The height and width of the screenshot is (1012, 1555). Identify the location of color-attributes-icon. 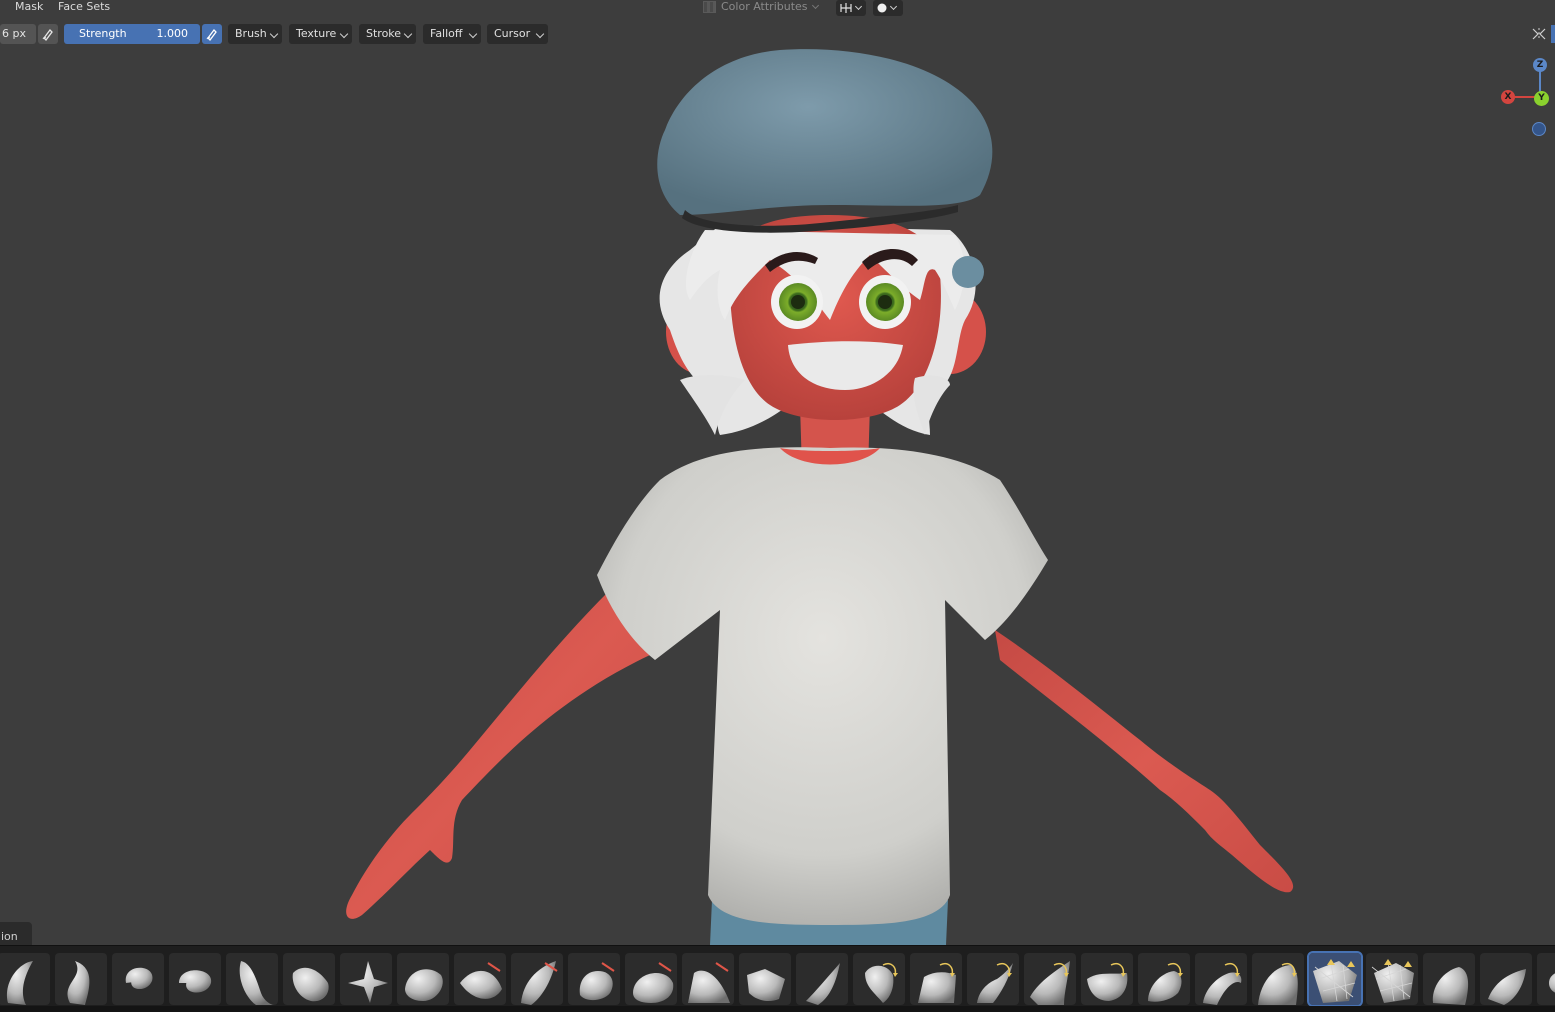
(709, 7).